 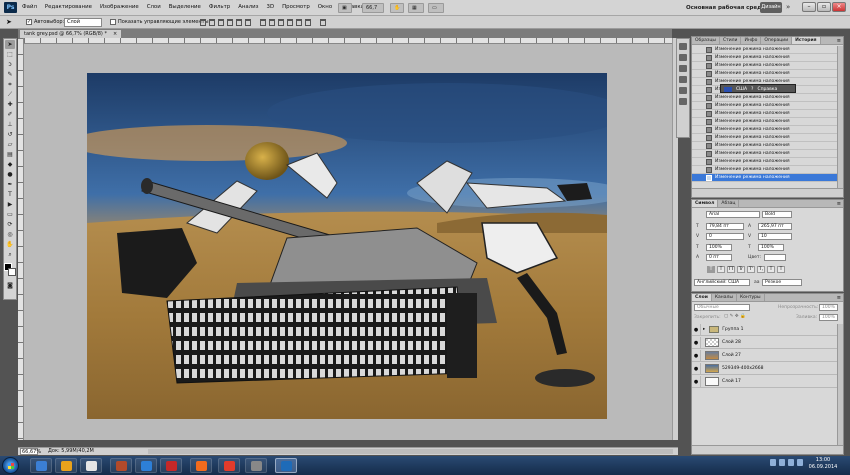 What do you see at coordinates (10, 94) in the screenshot?
I see `eyedropper-tool-icon: ⟋` at bounding box center [10, 94].